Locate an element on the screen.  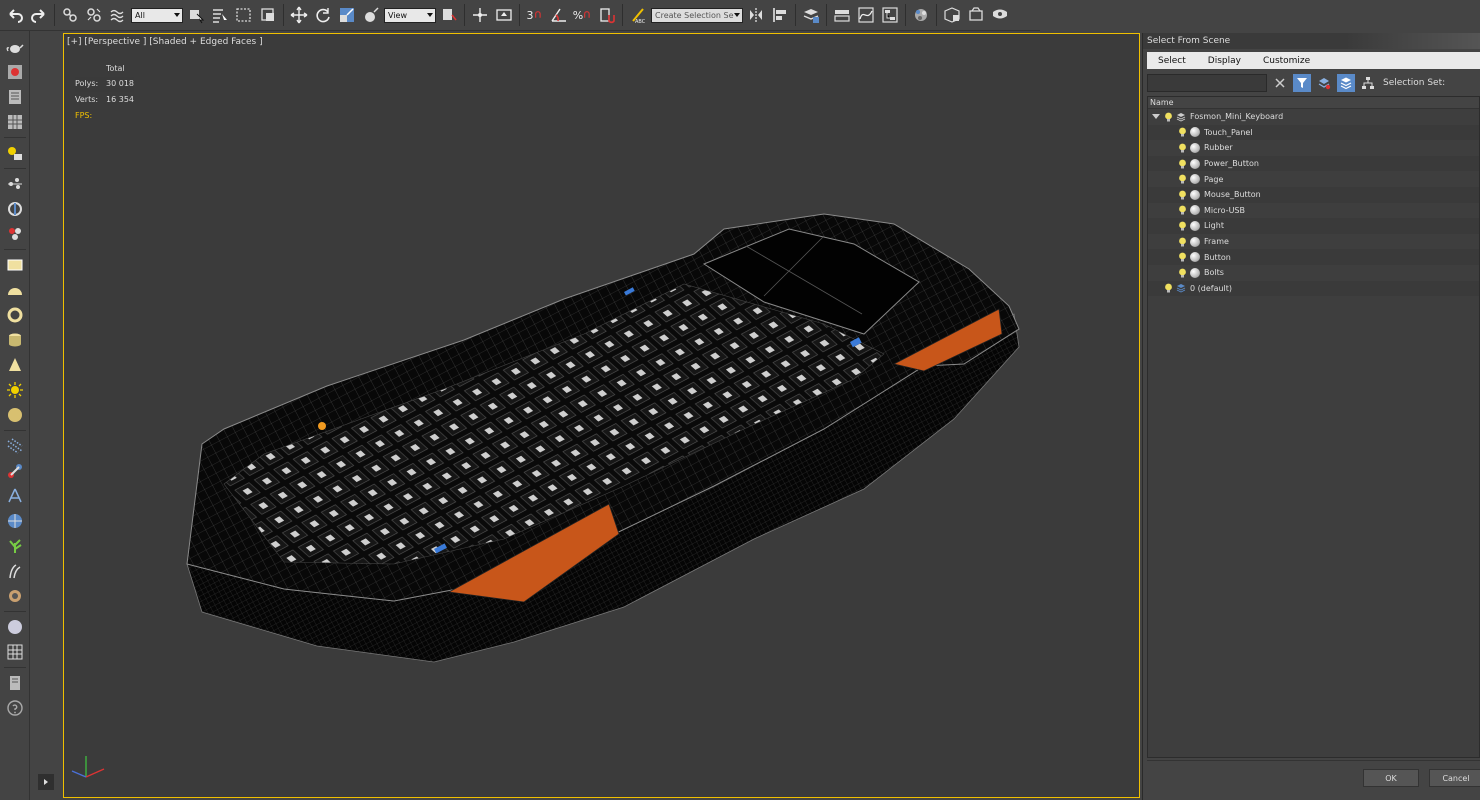
window-crossing-icon is located at coordinates (268, 15).